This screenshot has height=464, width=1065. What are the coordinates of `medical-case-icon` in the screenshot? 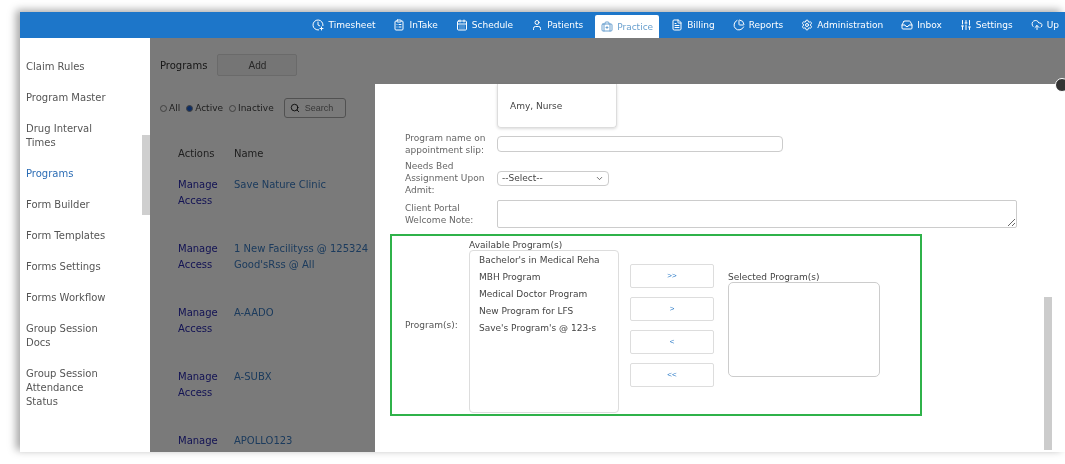 It's located at (607, 26).